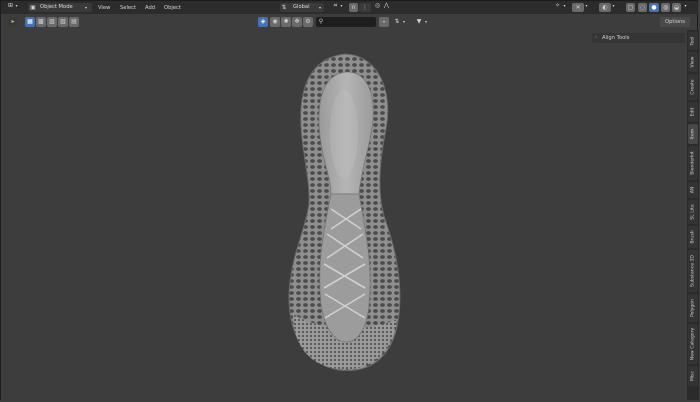 This screenshot has width=700, height=402. I want to click on chevron-right-icon: ›, so click(596, 37).